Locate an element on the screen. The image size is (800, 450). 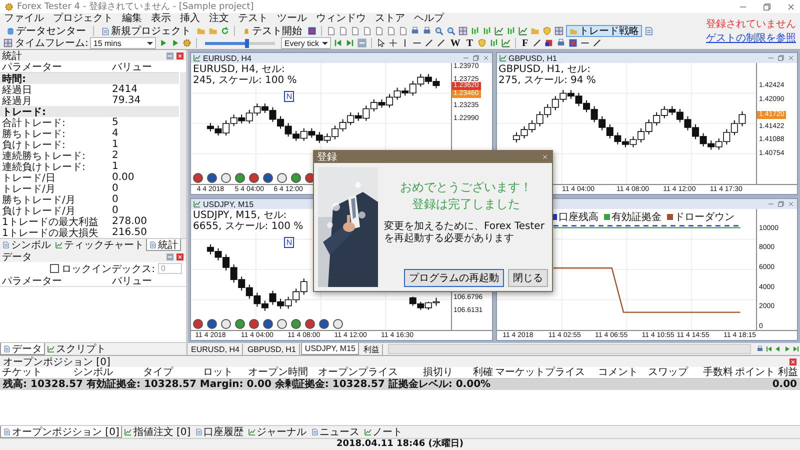
tab: ジャーナル is located at coordinates (277, 432).